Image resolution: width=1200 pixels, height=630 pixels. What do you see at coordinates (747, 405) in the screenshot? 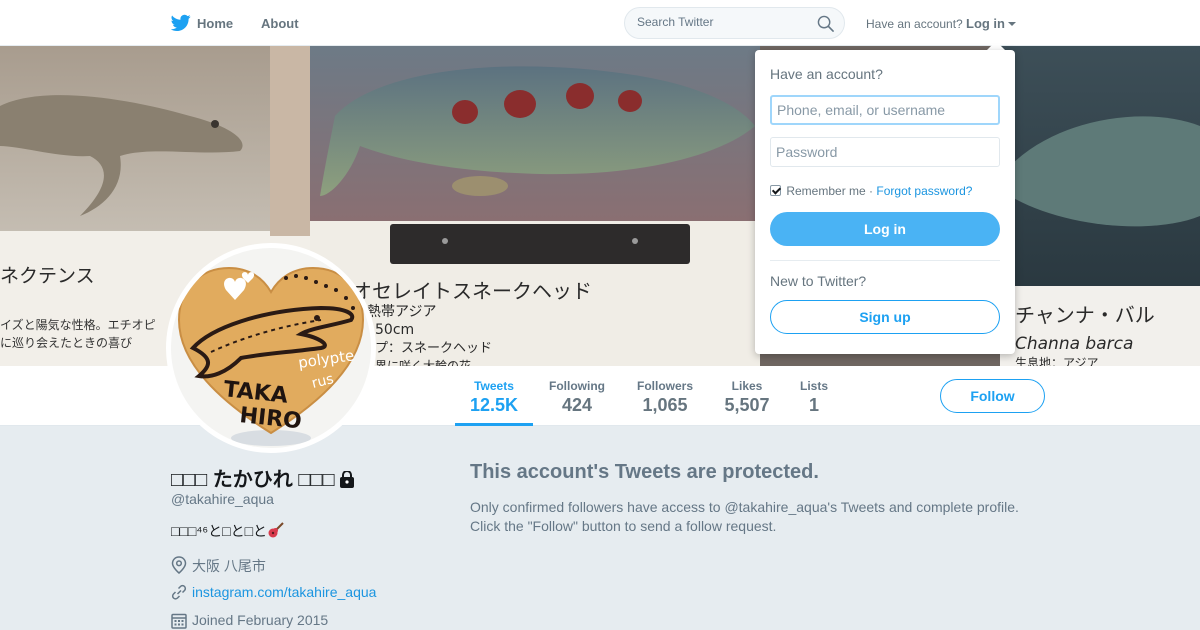
I see `stat-value: 5,507` at bounding box center [747, 405].